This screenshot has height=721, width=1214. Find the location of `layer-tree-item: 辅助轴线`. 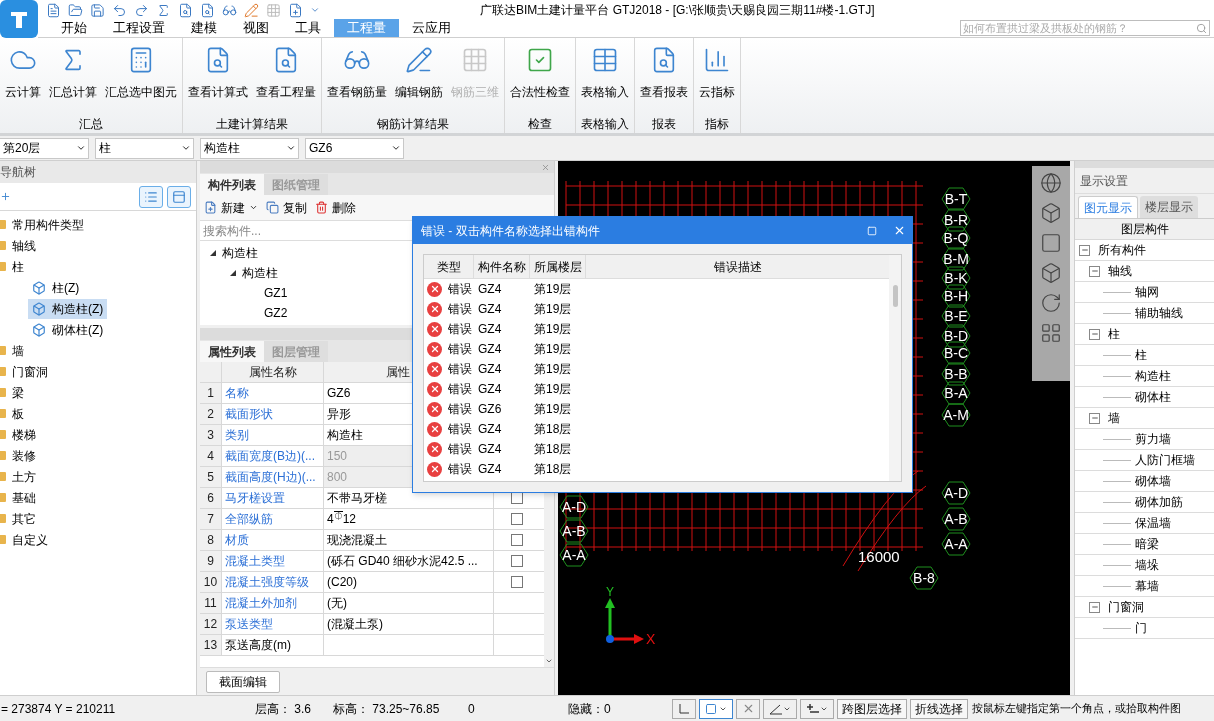

layer-tree-item: 辅助轴线 is located at coordinates (1159, 313).